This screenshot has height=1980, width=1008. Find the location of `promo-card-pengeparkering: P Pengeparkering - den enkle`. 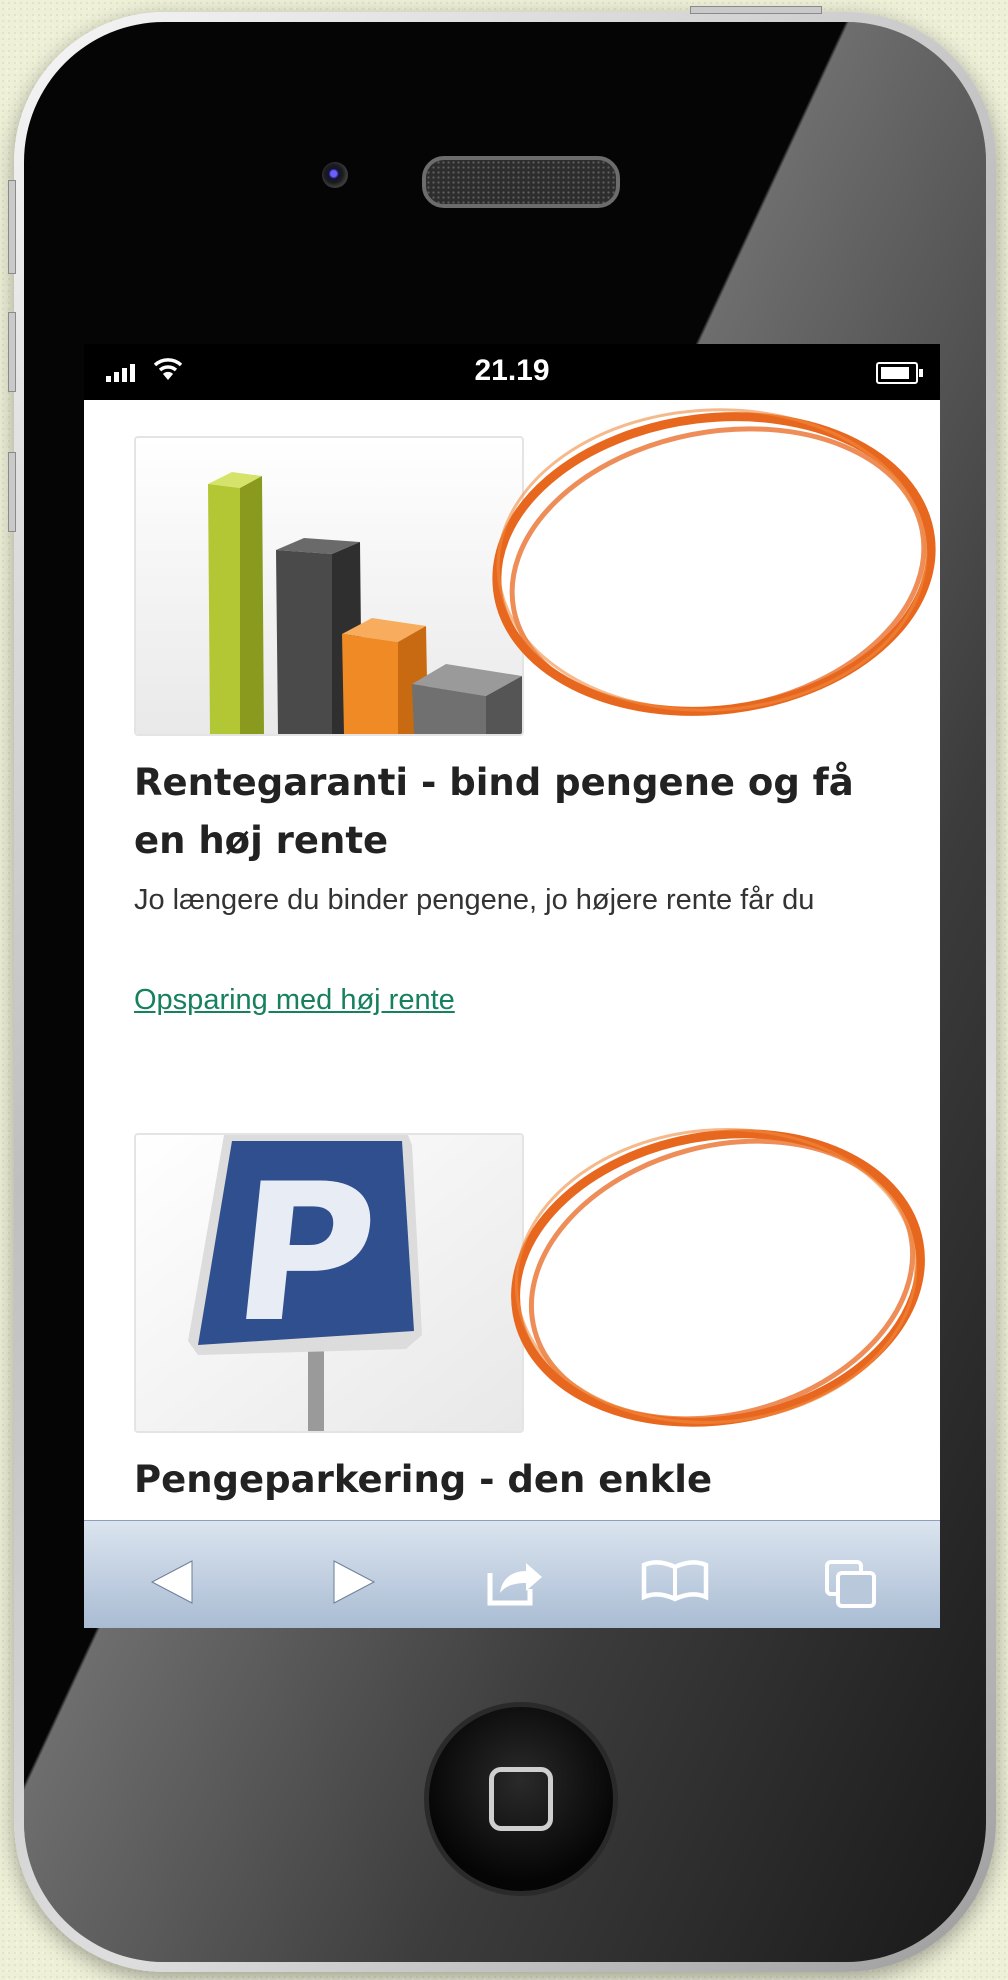

promo-card-pengeparkering: P Pengeparkering - den enkle is located at coordinates (524, 1321).